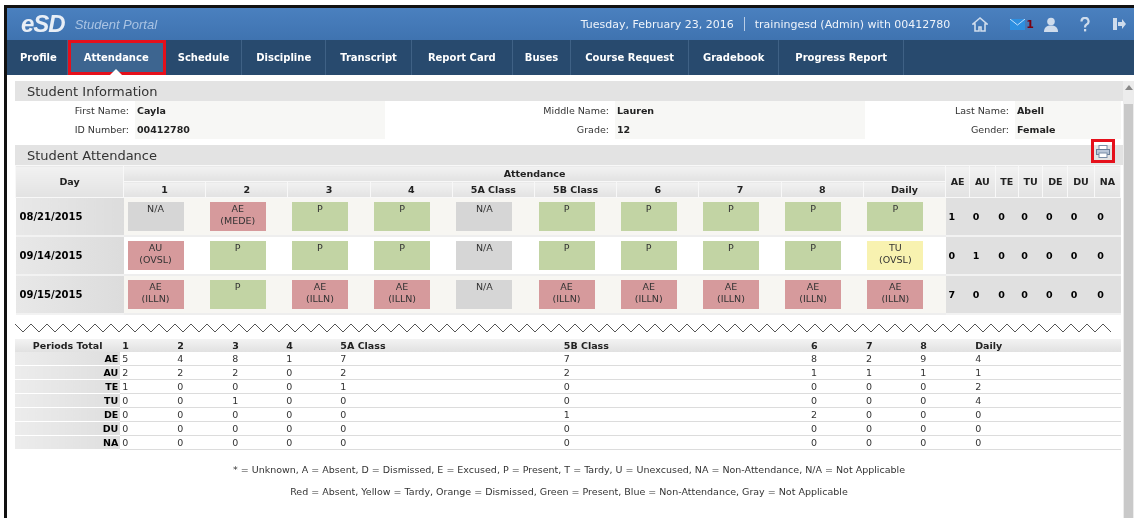  I want to click on column-header: DE, so click(1055, 181).